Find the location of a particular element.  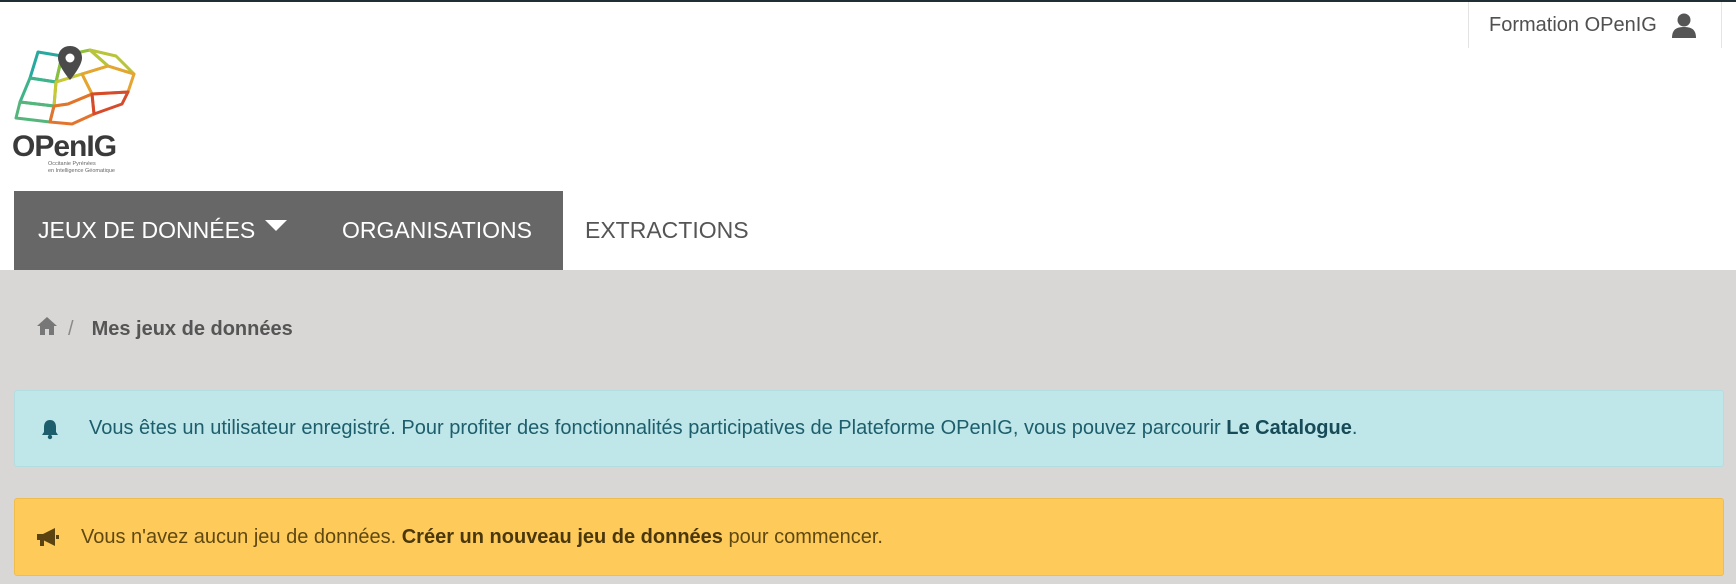

nav-item-organisations: ORGANISATIONS is located at coordinates (438, 230).